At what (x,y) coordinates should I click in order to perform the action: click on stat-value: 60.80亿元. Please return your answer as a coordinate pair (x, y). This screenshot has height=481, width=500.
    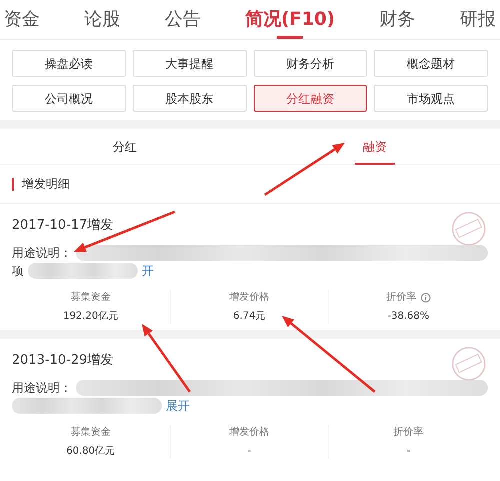
    Looking at the image, I should click on (91, 452).